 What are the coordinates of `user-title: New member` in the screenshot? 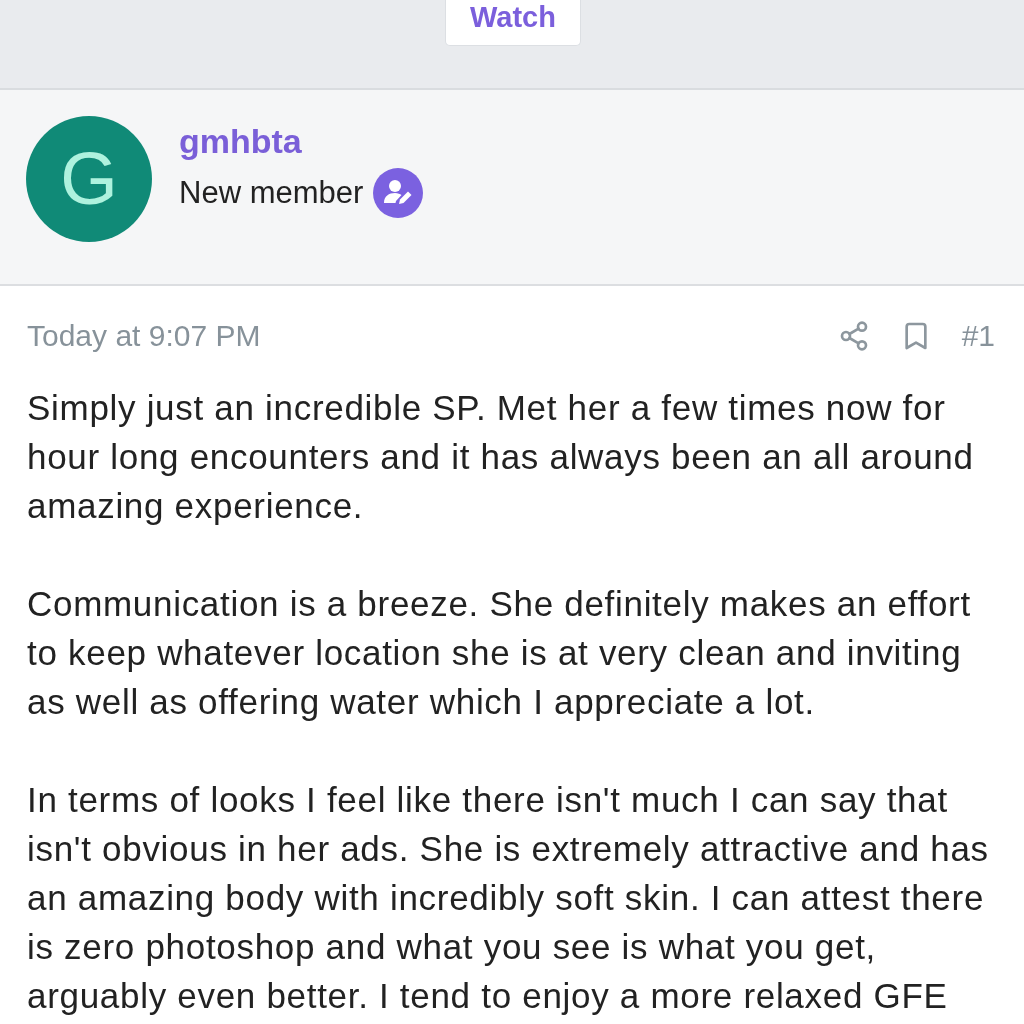 It's located at (271, 193).